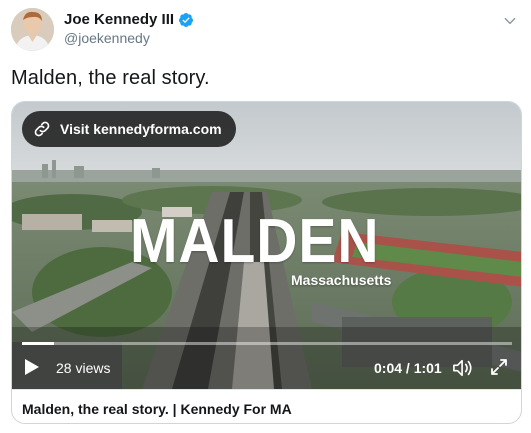 This screenshot has height=433, width=531. I want to click on video-overlay-title: MALDEN, so click(255, 241).